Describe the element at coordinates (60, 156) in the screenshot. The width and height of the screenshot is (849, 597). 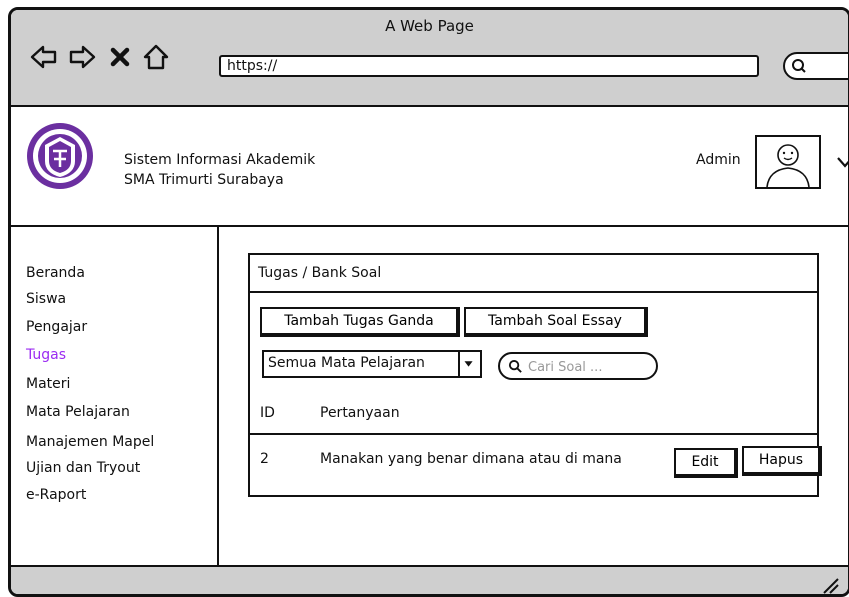
I see `school-logo` at that location.